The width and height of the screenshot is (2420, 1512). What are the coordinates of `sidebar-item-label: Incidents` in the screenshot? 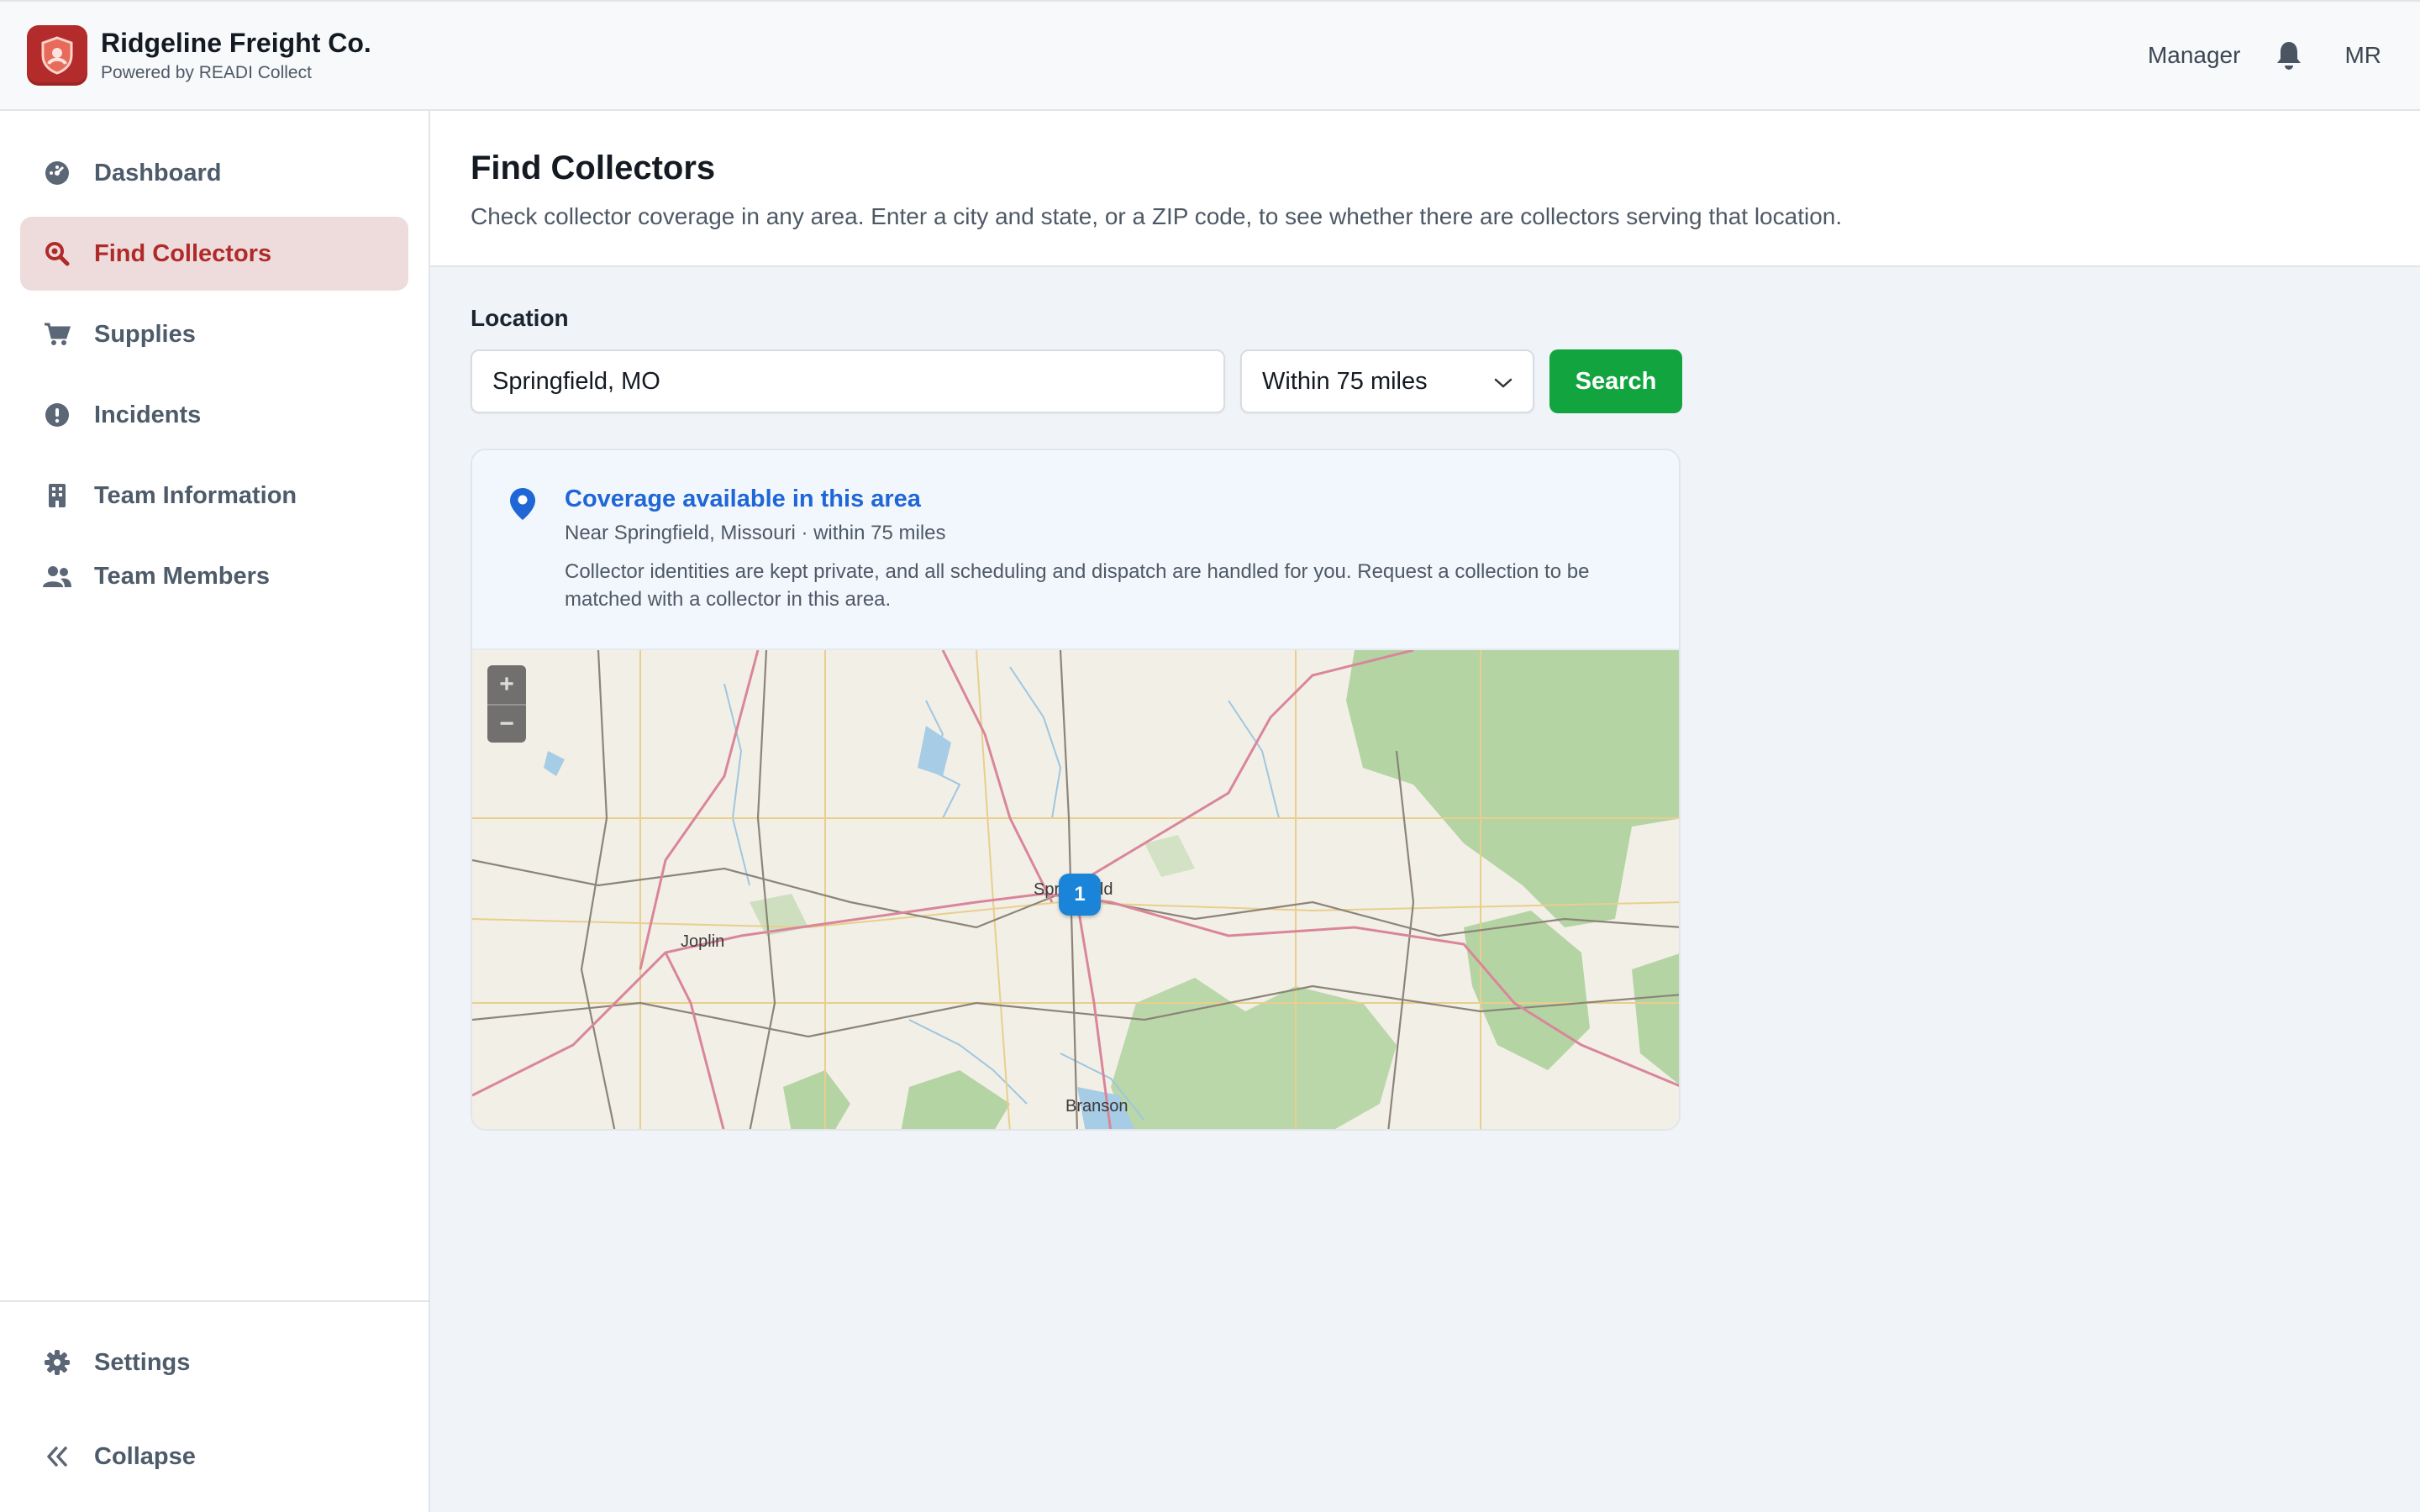 It's located at (148, 414).